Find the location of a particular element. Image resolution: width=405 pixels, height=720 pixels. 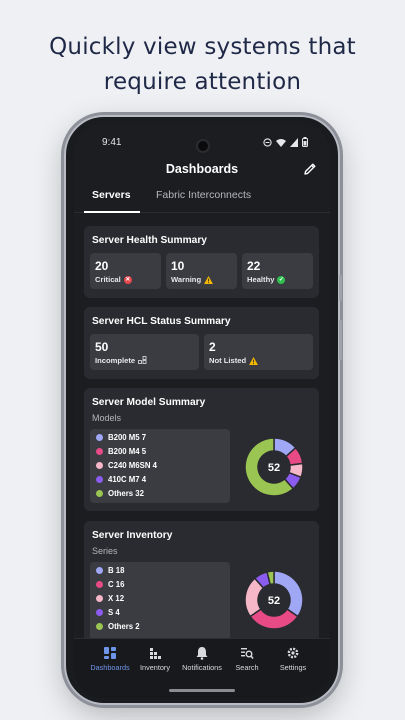

legend-label: Others 2 is located at coordinates (124, 626).